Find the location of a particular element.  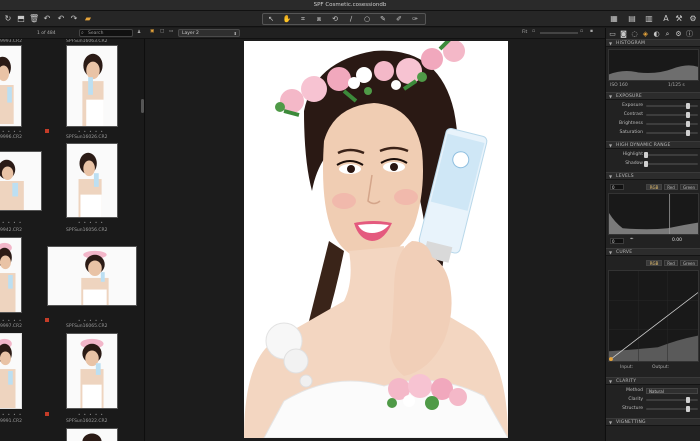

layer-select: Layer 2 ⬍ is located at coordinates (209, 33).